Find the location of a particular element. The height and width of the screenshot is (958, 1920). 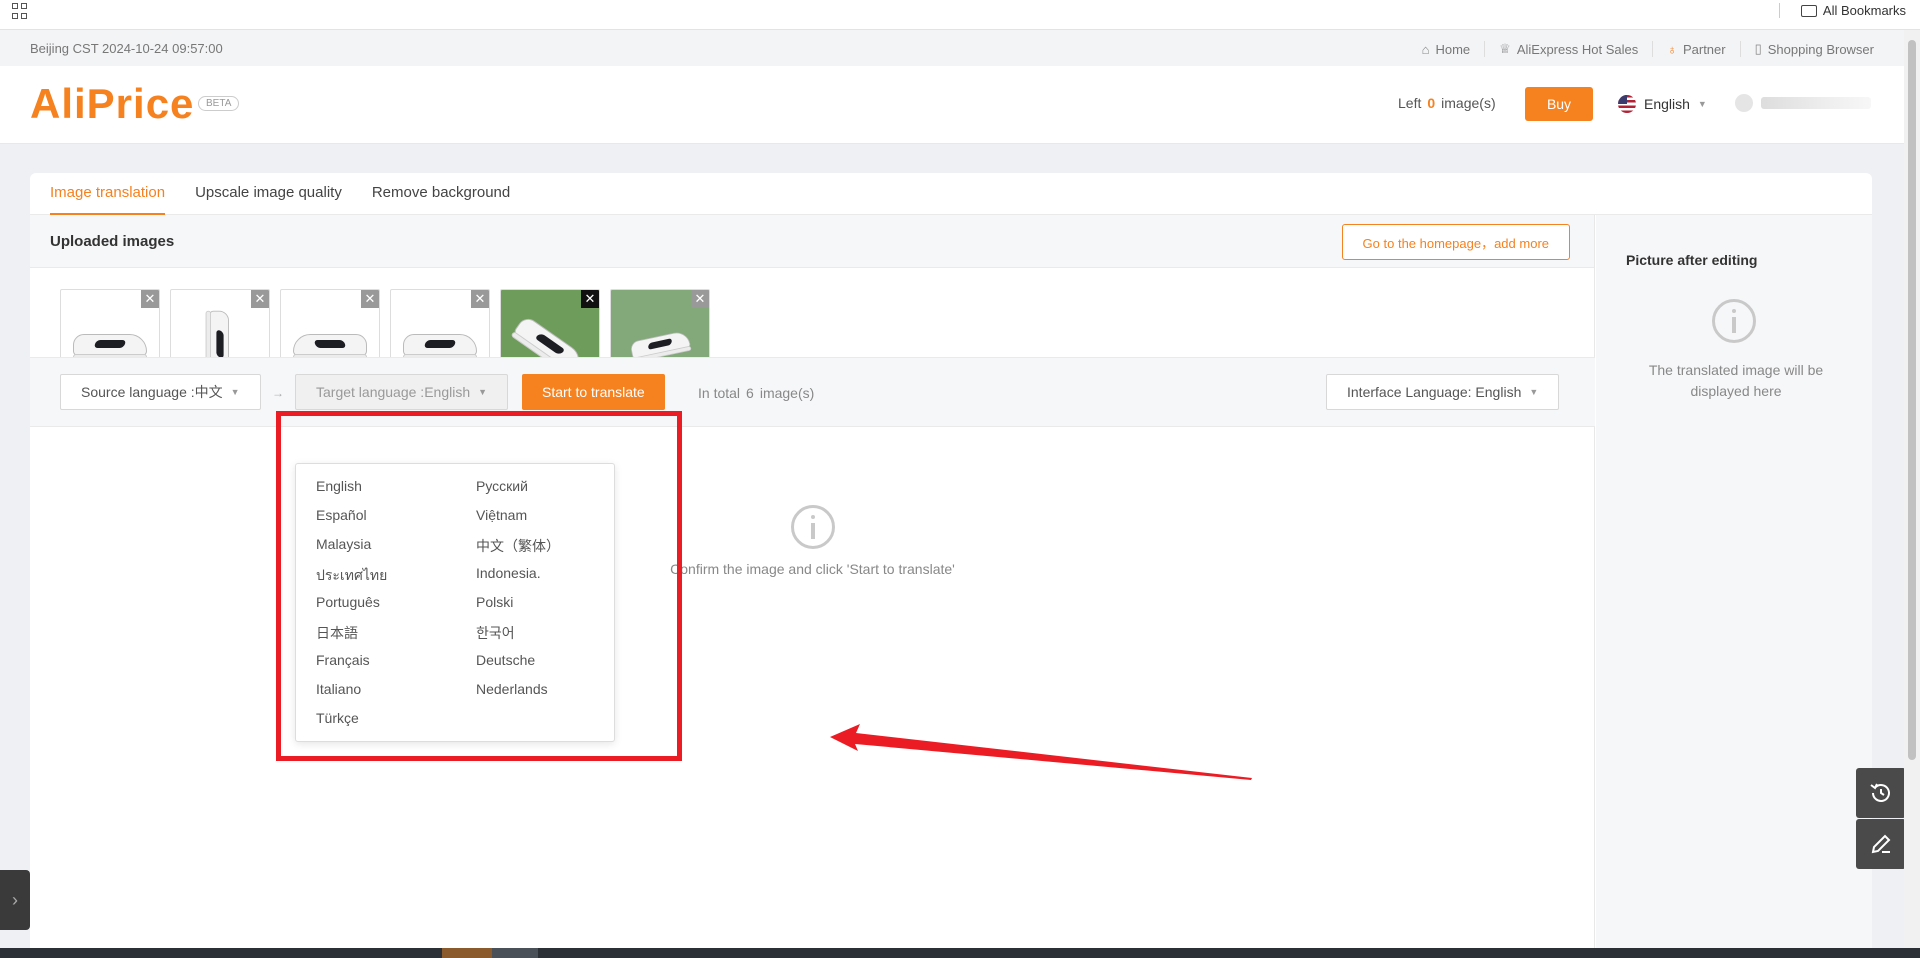

buy-button: Buy is located at coordinates (1559, 104).